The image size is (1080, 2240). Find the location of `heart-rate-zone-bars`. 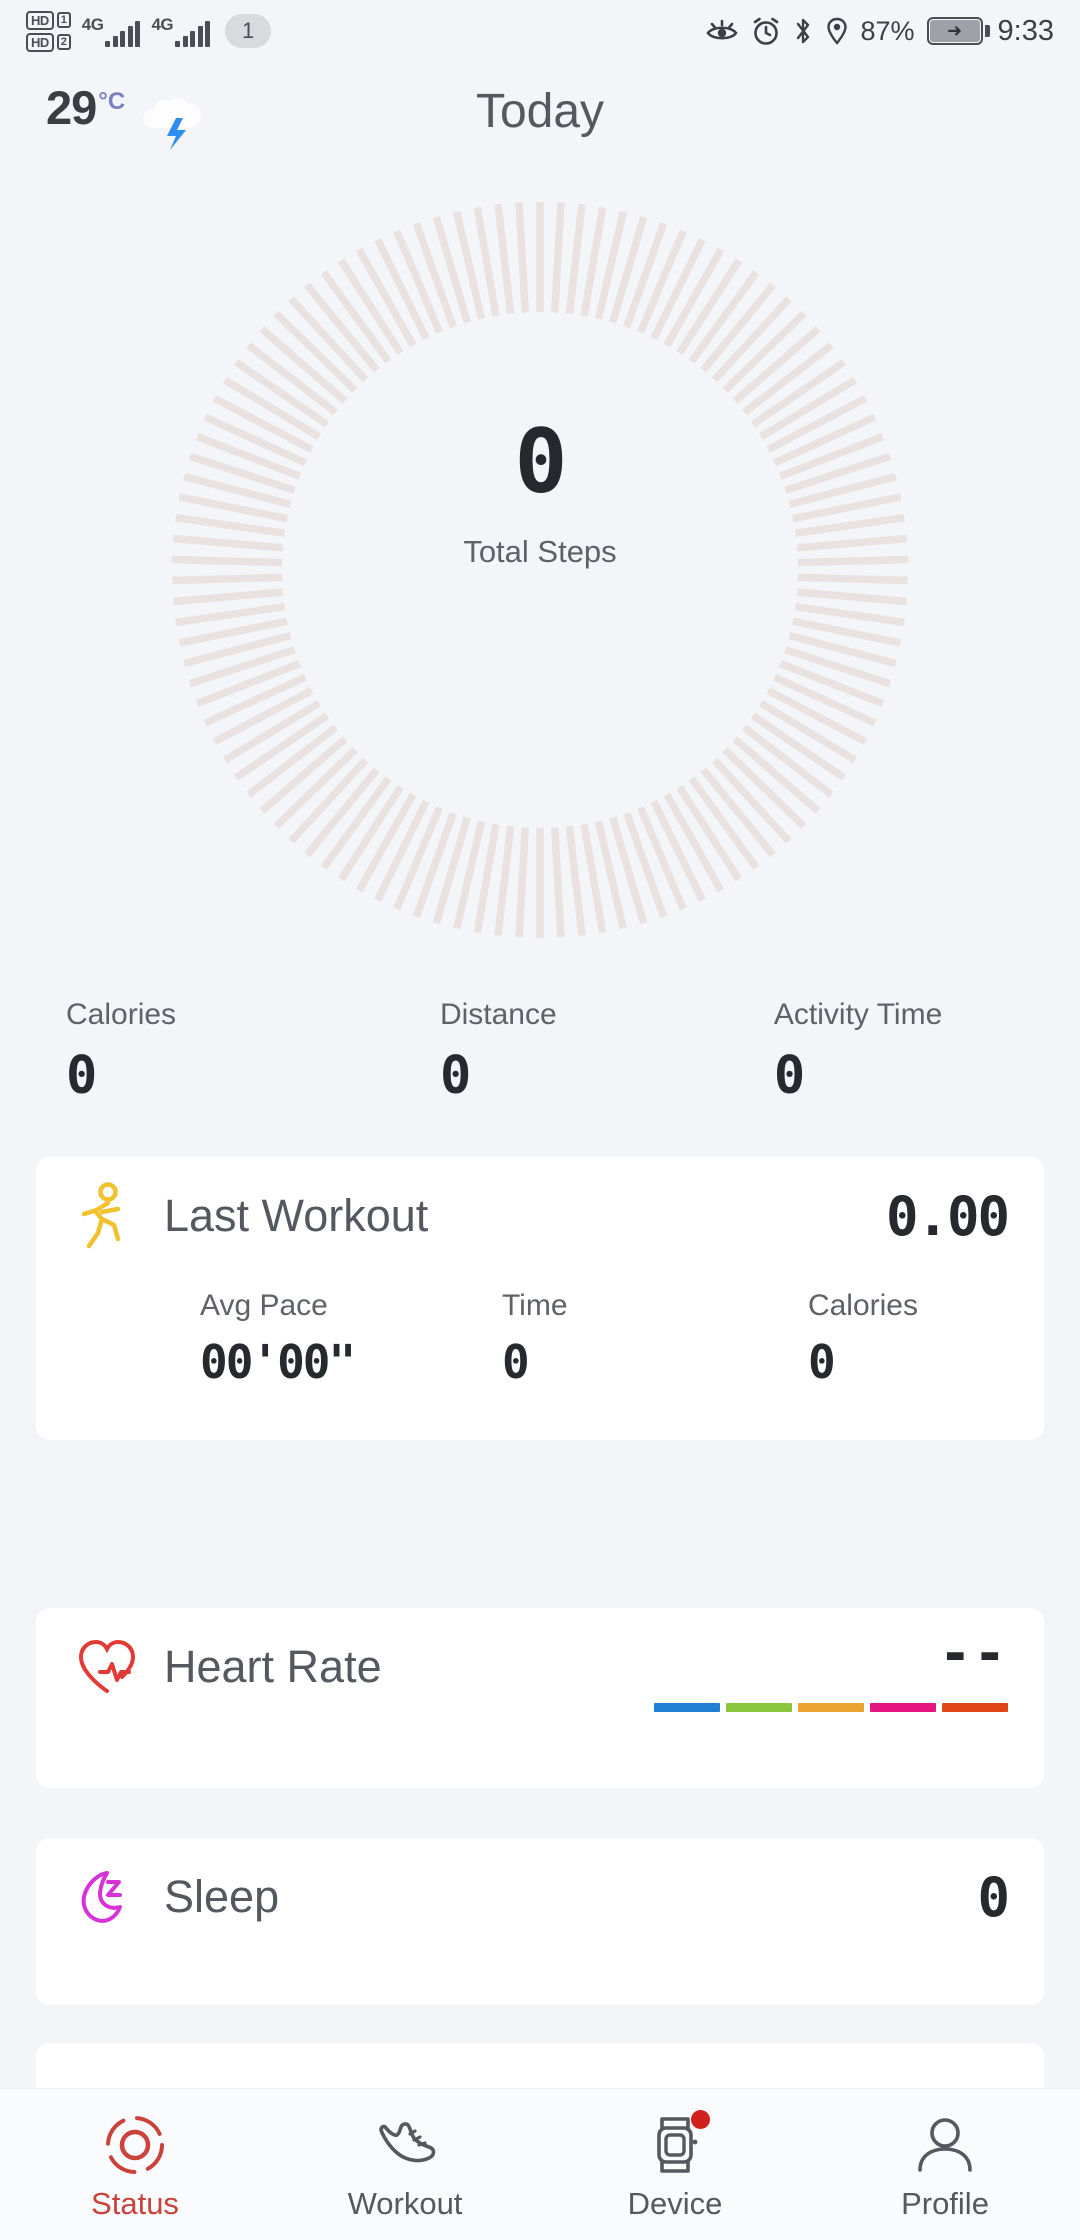

heart-rate-zone-bars is located at coordinates (831, 1707).